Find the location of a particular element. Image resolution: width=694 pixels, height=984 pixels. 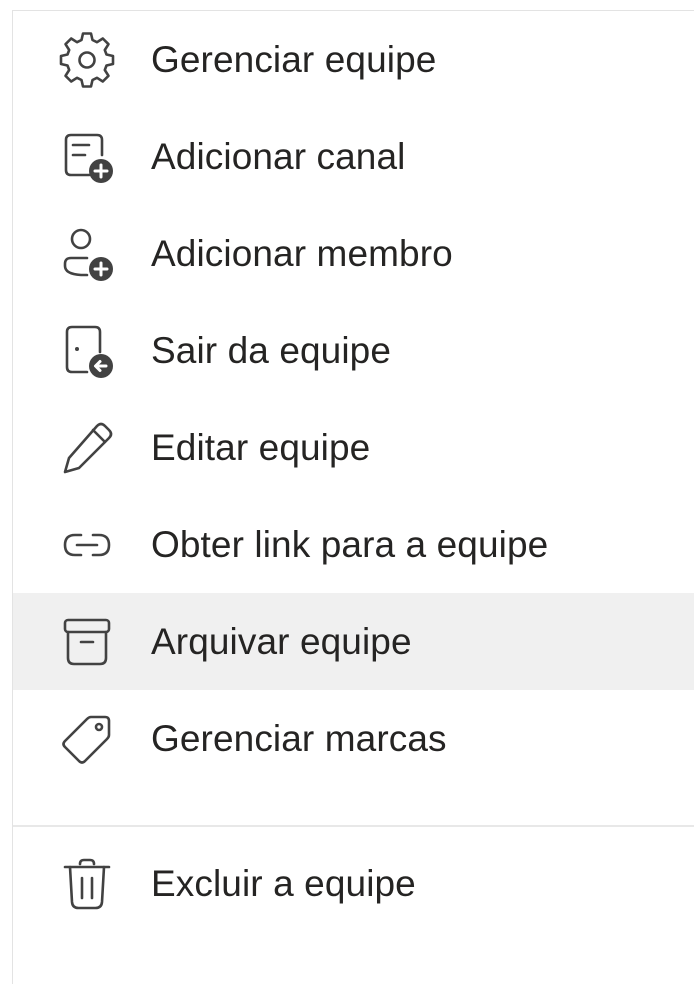

menu-item-label: Adicionar membro is located at coordinates (302, 253).